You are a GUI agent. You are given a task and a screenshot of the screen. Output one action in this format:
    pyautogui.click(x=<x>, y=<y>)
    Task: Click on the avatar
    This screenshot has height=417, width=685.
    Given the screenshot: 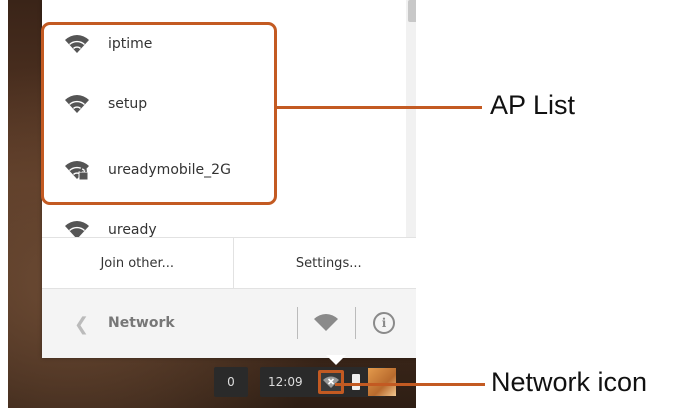 What is the action you would take?
    pyautogui.click(x=382, y=382)
    